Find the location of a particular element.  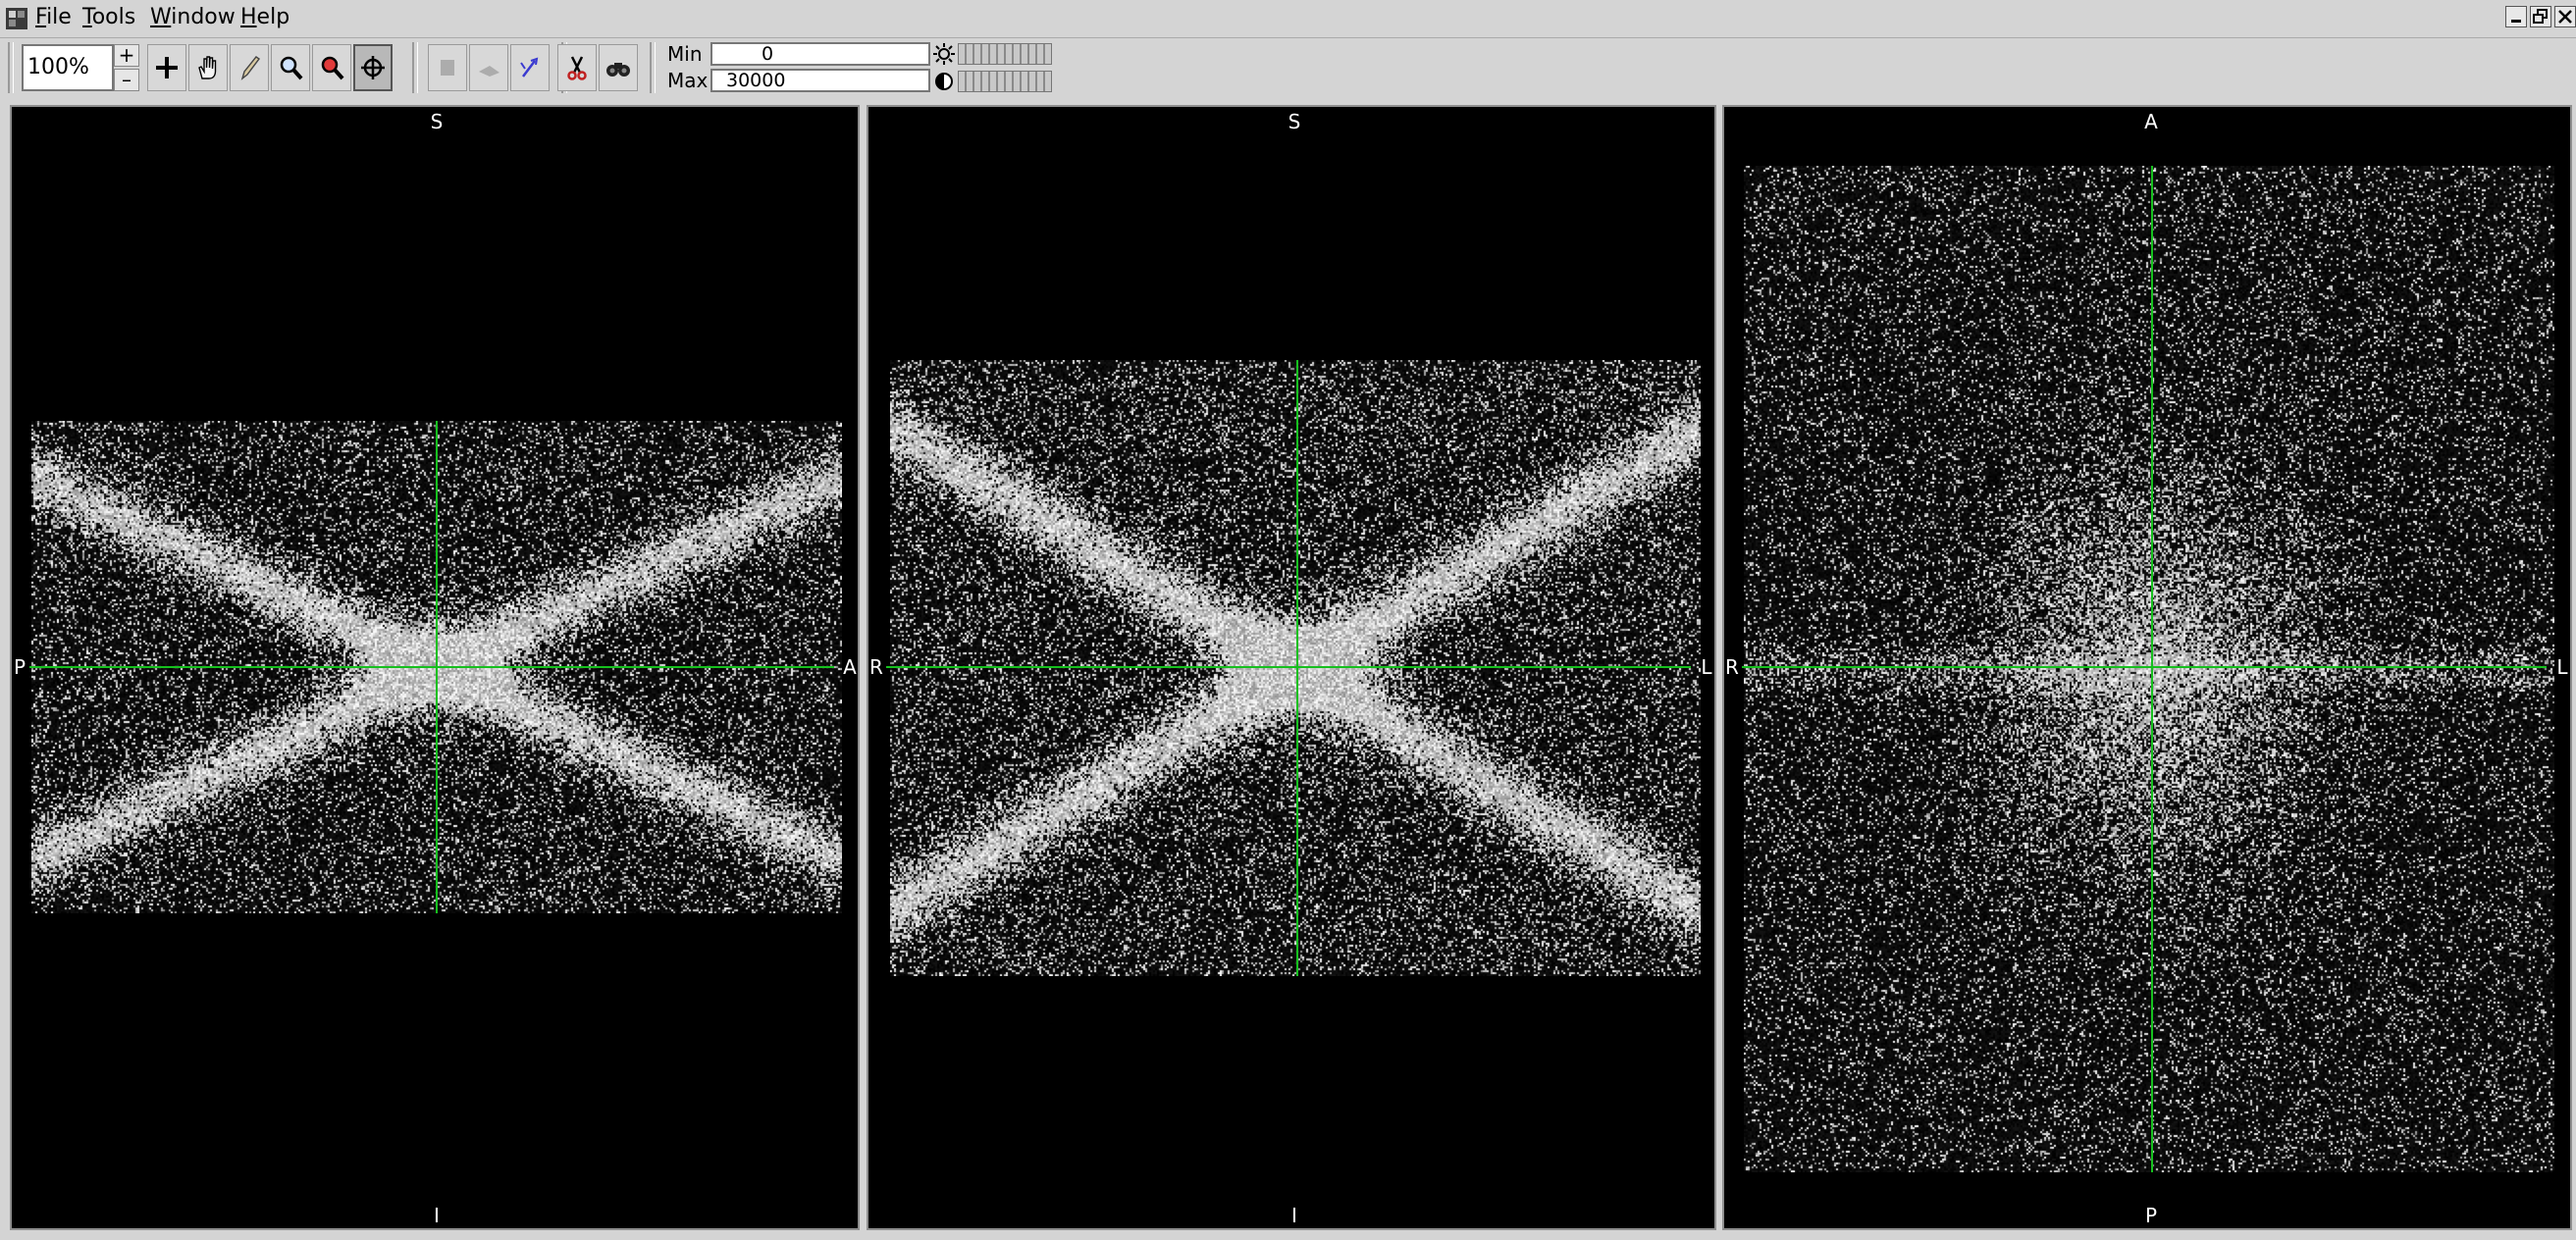

binoculars-icon is located at coordinates (618, 67).